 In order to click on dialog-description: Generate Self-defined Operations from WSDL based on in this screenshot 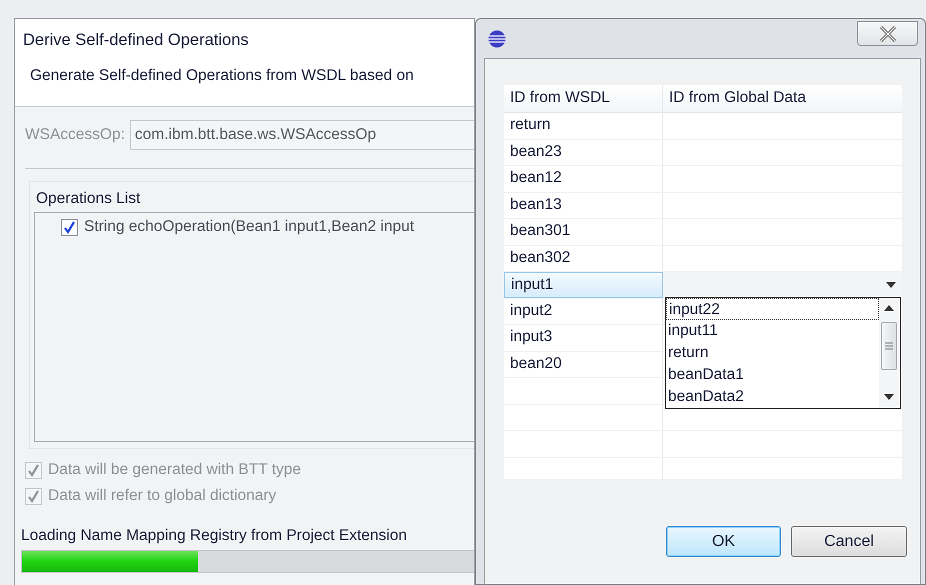, I will do `click(222, 76)`.